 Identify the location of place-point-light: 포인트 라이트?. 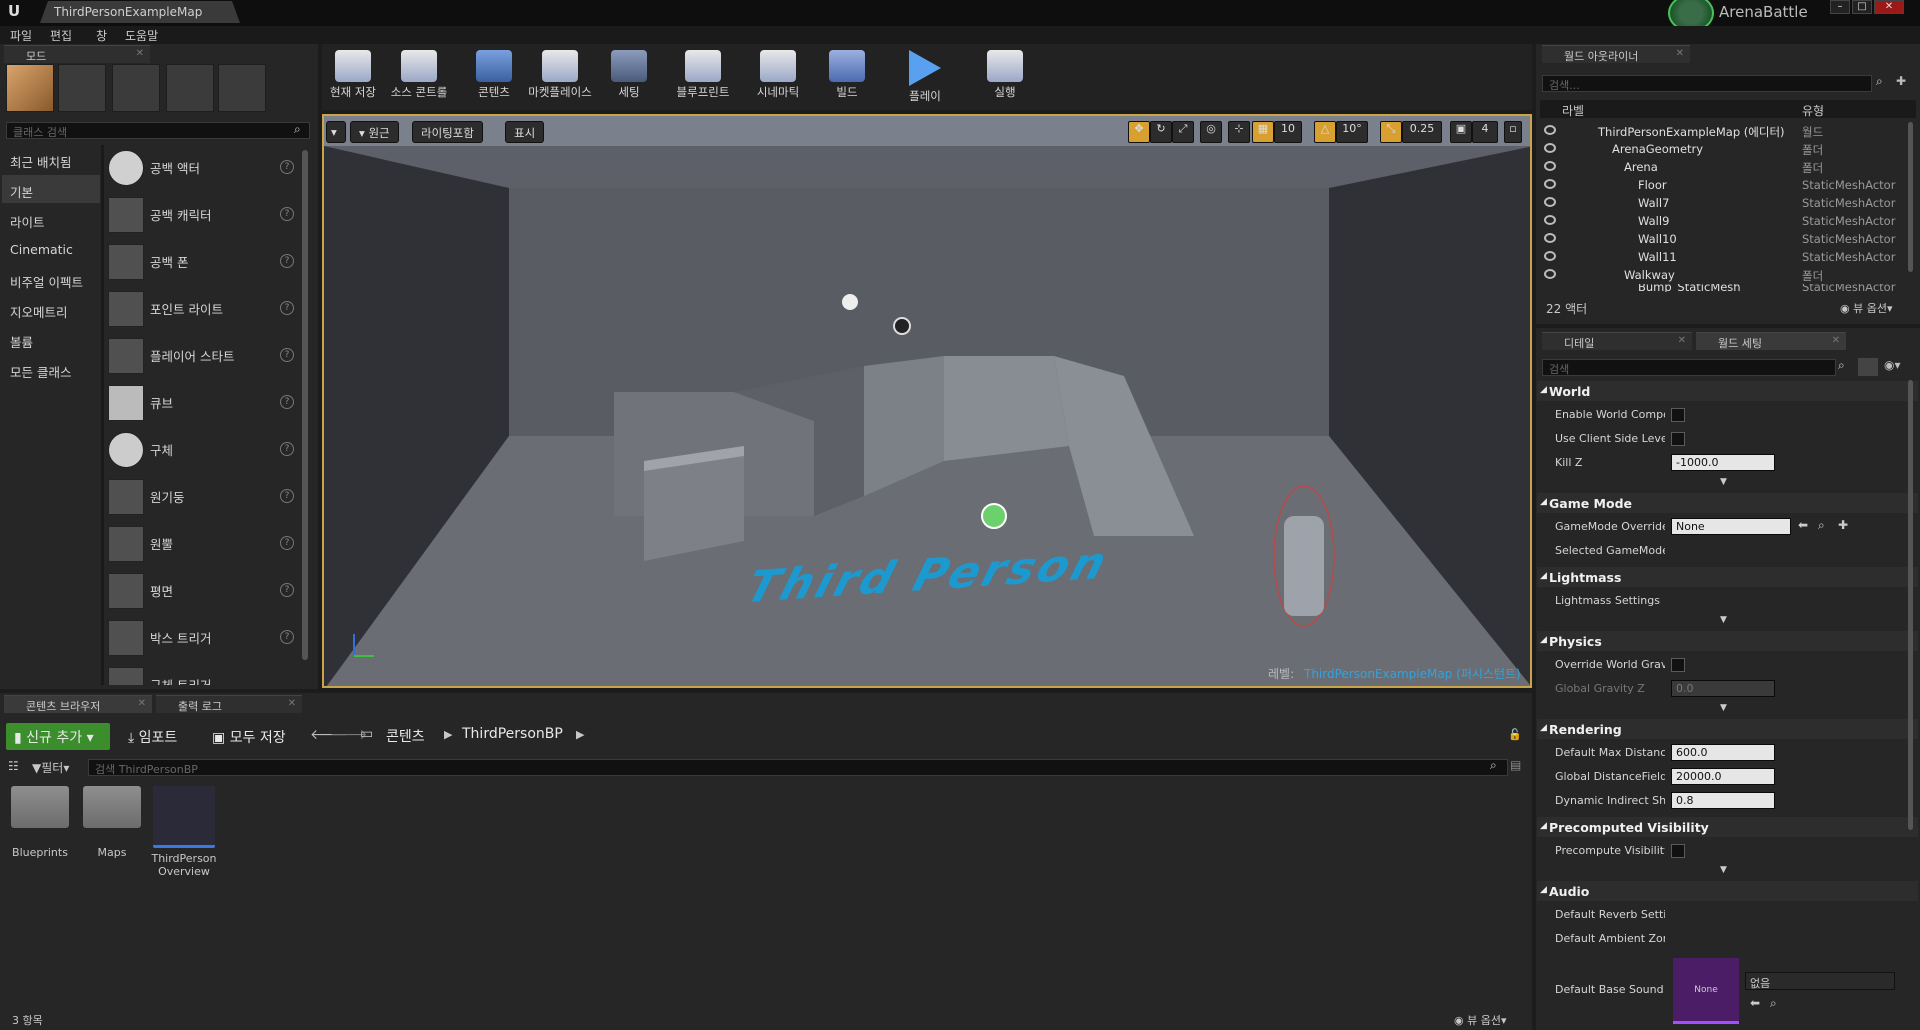
(202, 309).